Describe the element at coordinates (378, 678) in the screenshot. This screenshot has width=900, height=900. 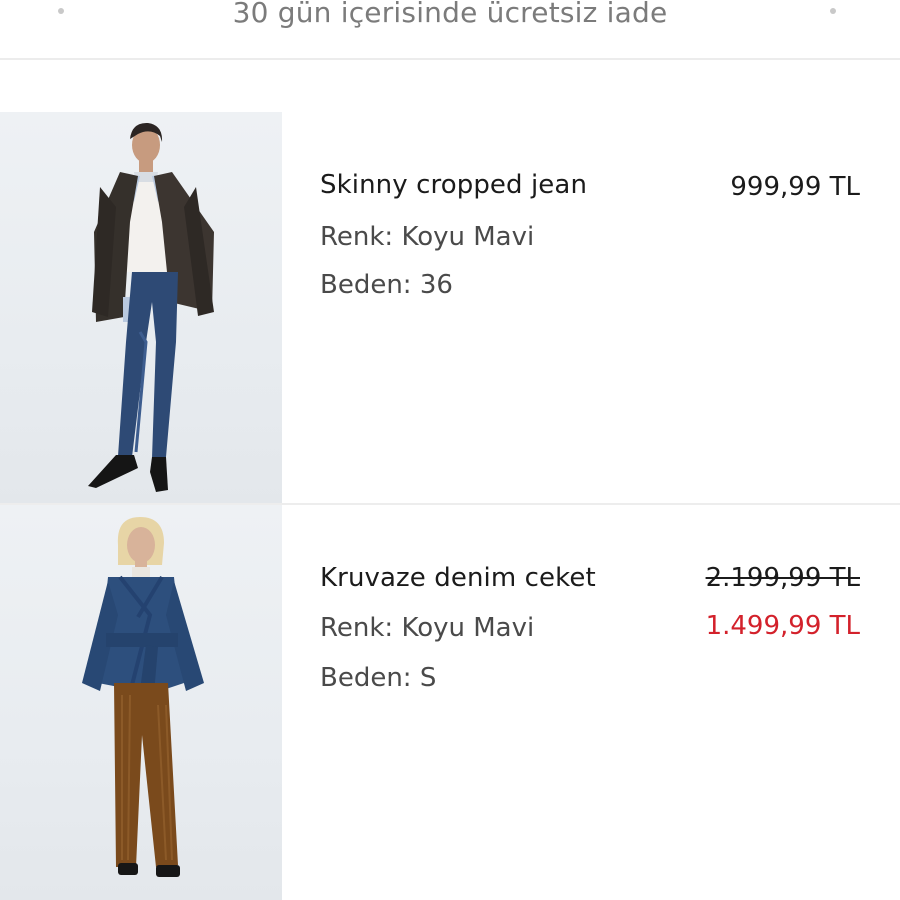
I see `product-size: Beden: S` at that location.